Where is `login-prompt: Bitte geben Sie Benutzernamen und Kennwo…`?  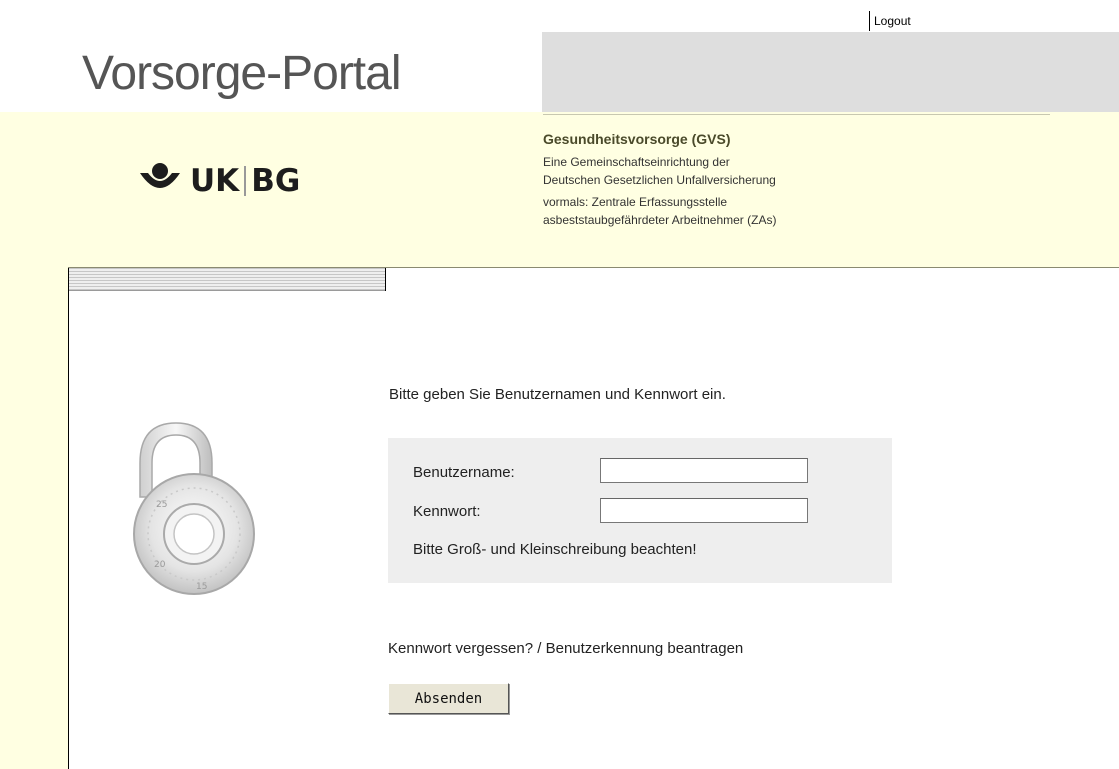
login-prompt: Bitte geben Sie Benutzernamen und Kennwo… is located at coordinates (557, 394).